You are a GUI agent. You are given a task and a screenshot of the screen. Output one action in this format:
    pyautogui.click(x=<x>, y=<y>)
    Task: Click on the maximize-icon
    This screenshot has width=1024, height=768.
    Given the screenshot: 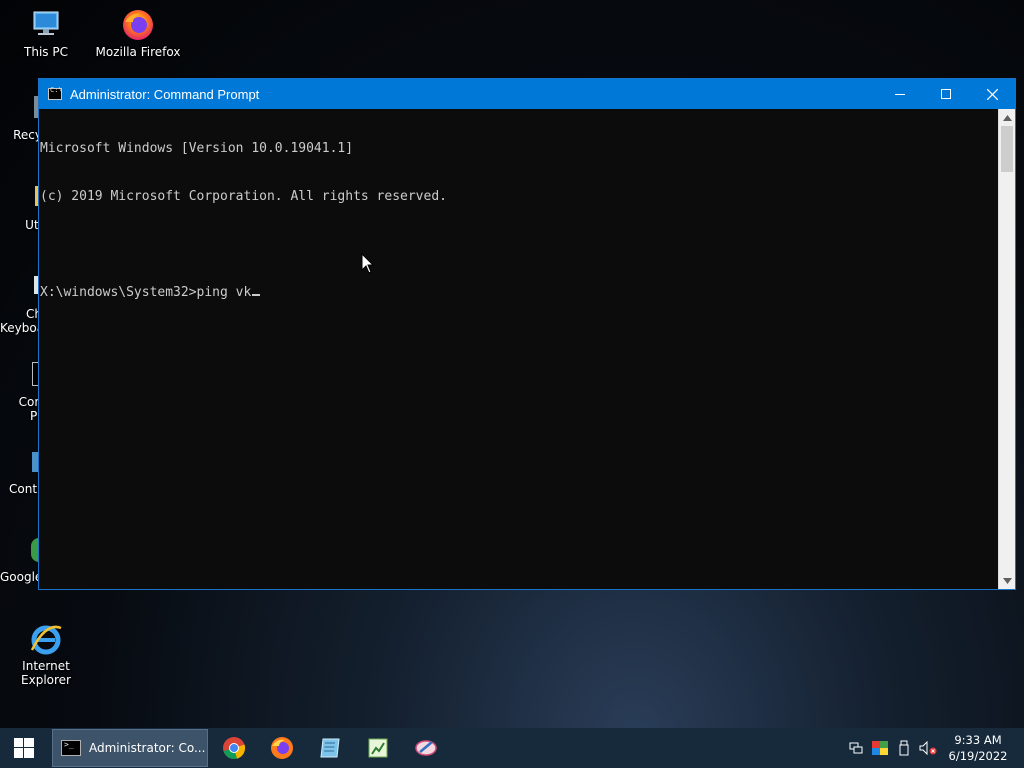 What is the action you would take?
    pyautogui.click(x=946, y=94)
    